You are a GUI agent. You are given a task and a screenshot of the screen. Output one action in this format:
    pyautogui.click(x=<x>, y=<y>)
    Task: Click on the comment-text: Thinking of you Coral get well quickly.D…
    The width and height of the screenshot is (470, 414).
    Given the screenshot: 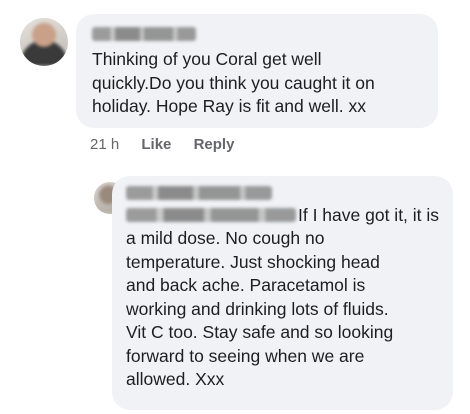 What is the action you would take?
    pyautogui.click(x=233, y=82)
    